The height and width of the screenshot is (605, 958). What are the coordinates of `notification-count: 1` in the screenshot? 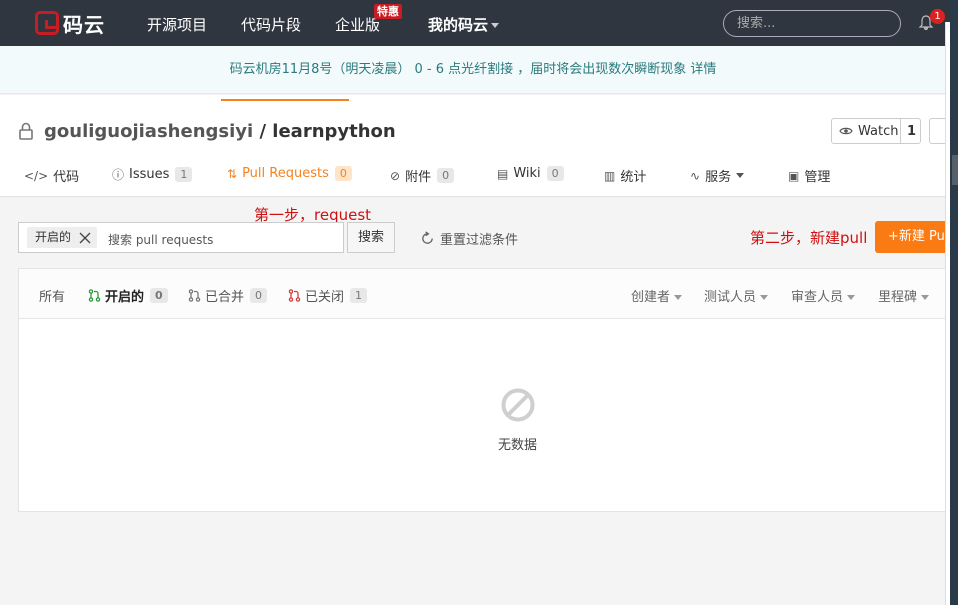 It's located at (937, 16).